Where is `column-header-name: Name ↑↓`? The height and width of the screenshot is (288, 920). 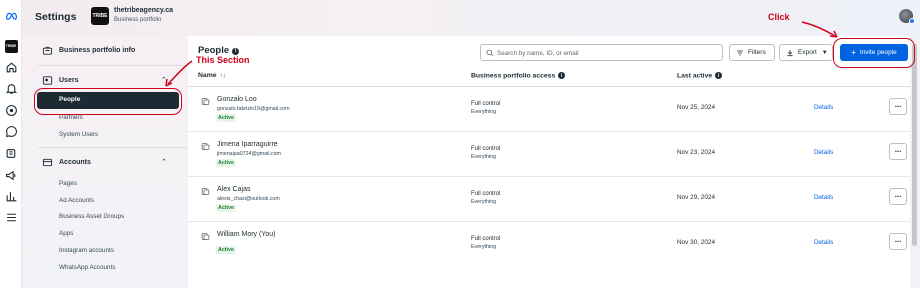
column-header-name: Name ↑↓ is located at coordinates (212, 75).